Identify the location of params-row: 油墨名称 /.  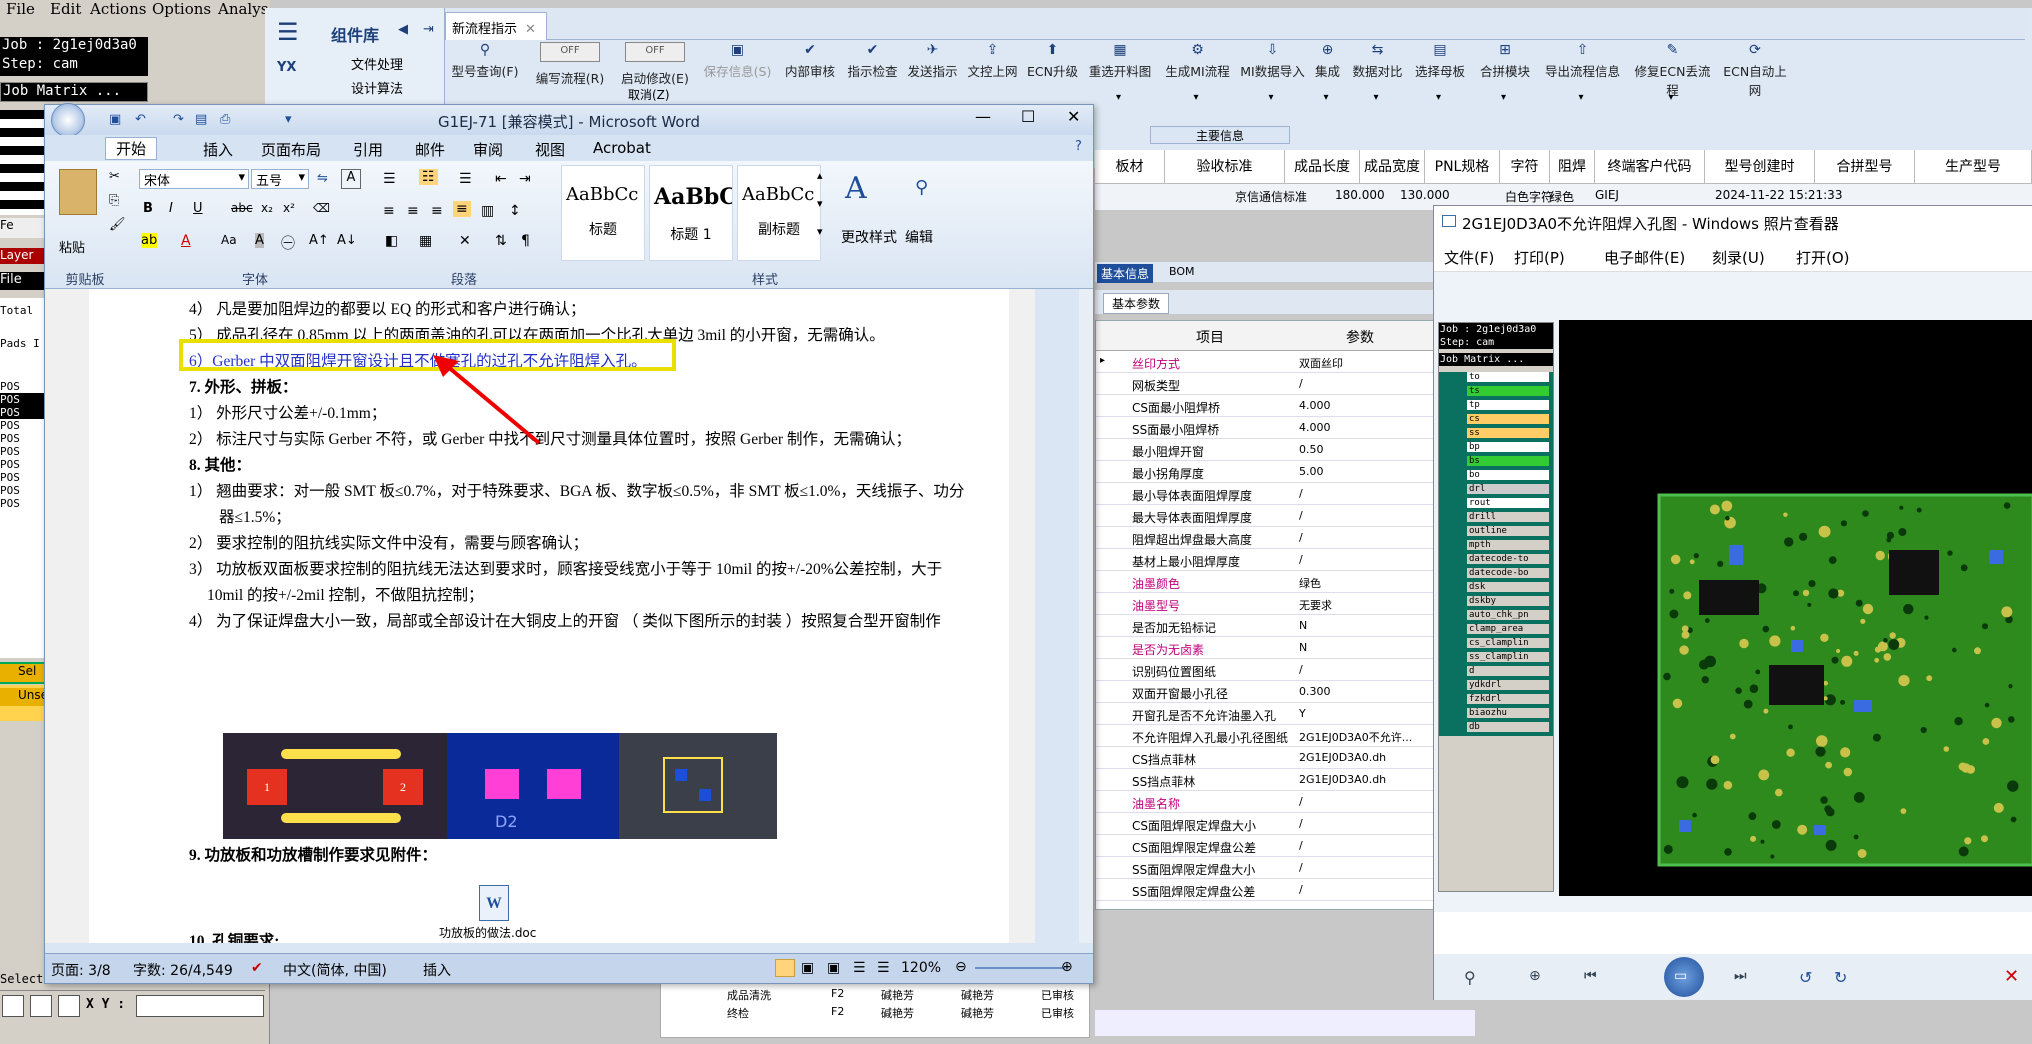
(1270, 802).